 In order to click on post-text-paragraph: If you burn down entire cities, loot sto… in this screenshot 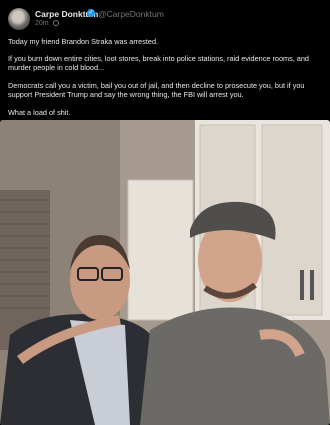, I will do `click(158, 63)`.